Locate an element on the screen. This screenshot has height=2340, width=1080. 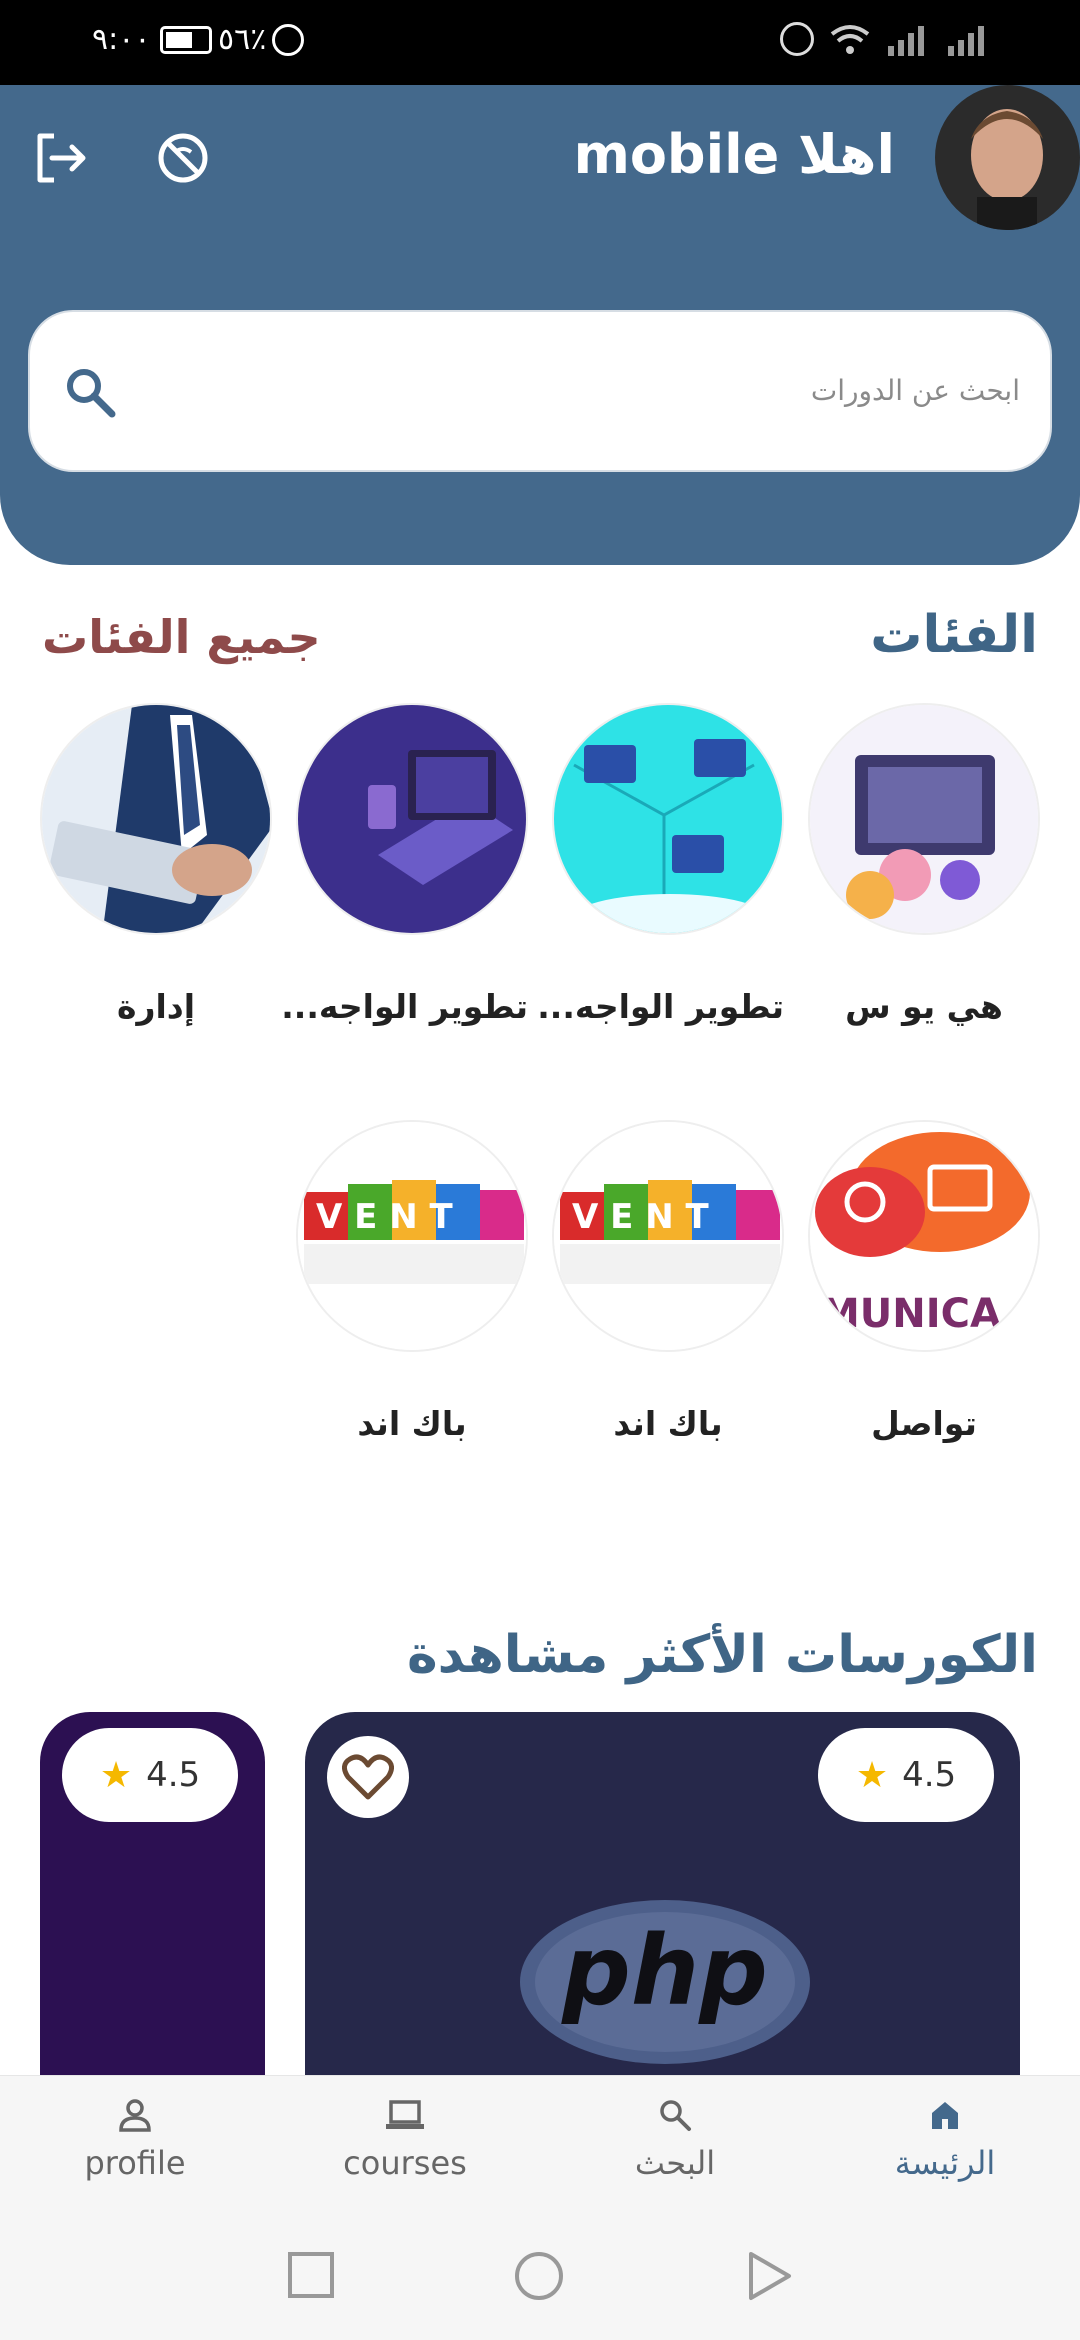
battery-level: ٥٦٪ is located at coordinates (242, 39).